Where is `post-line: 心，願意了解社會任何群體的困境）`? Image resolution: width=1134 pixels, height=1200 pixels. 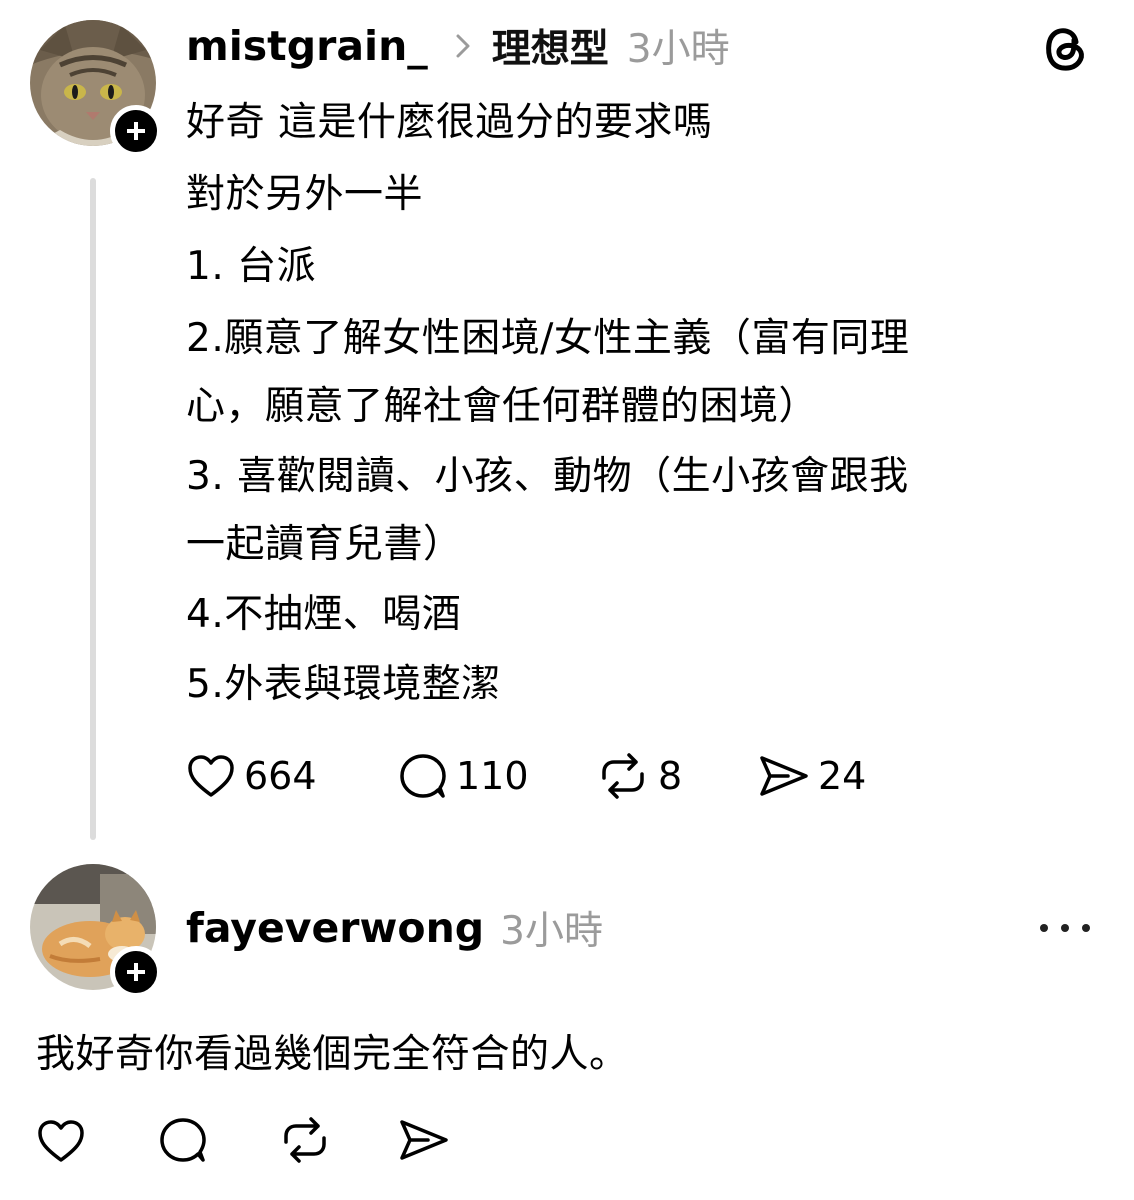
post-line: 心，願意了解社會任何群體的困境） is located at coordinates (502, 406).